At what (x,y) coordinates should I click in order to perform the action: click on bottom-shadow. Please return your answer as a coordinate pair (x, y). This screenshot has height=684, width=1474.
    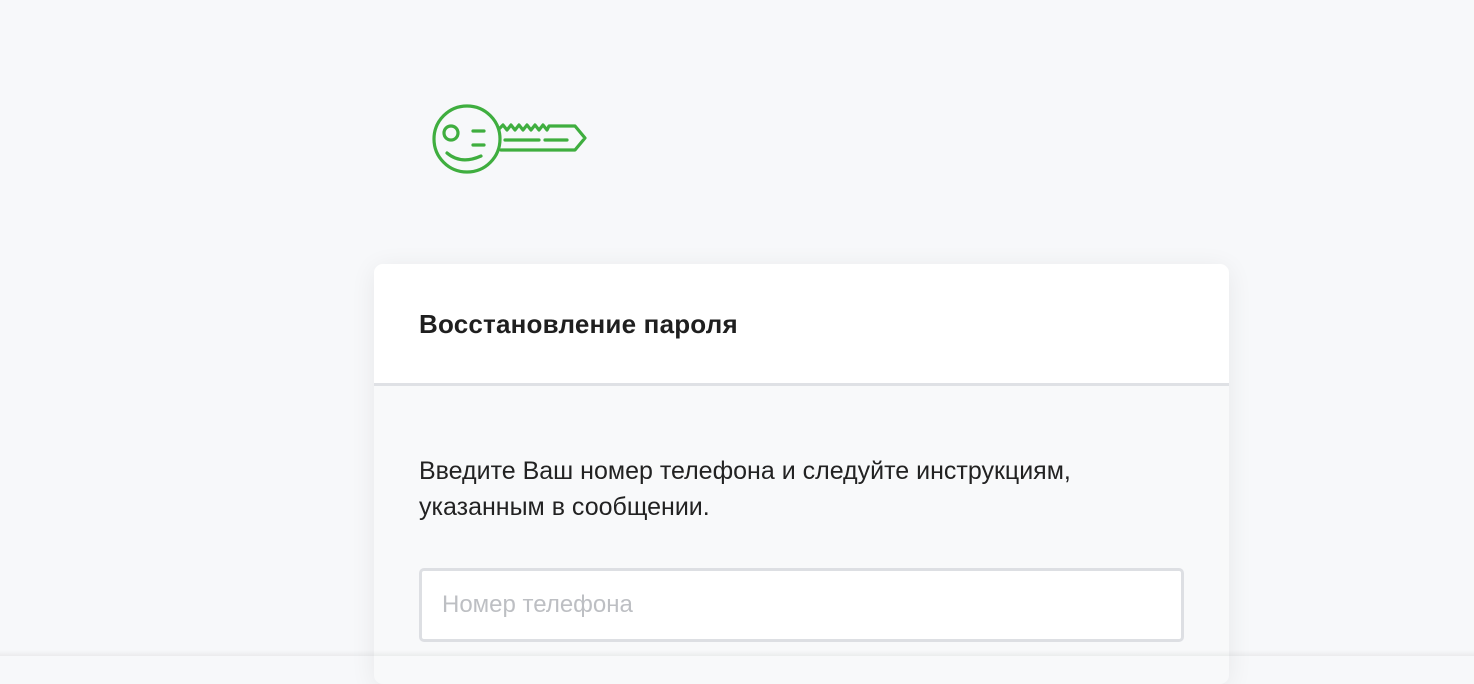
    Looking at the image, I should click on (737, 653).